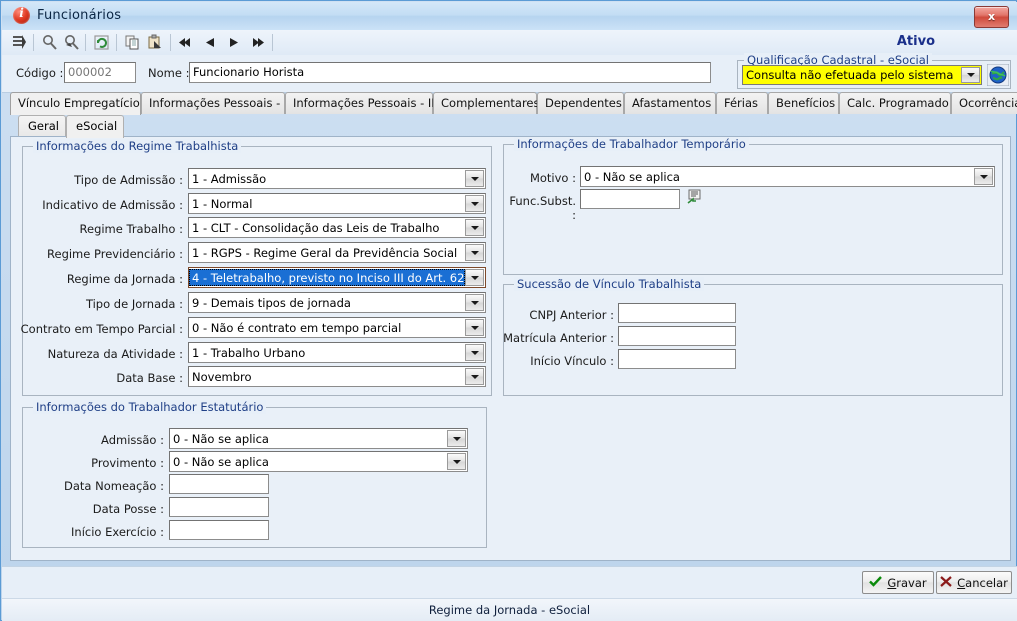  Describe the element at coordinates (337, 352) in the screenshot. I see `natureza-atividade-combo: 1 - Trabalho Urbano` at that location.